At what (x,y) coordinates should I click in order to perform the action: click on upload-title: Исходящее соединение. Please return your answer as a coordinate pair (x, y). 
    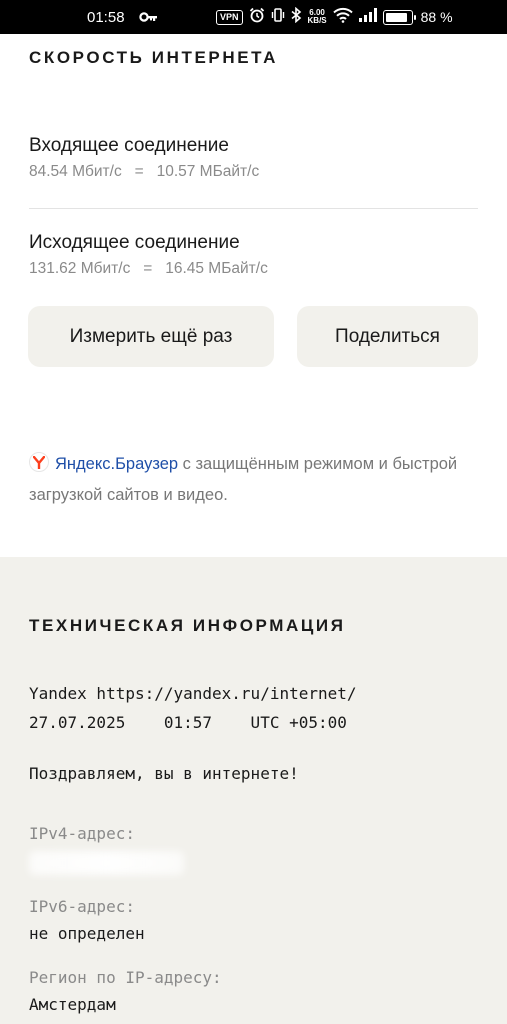
    Looking at the image, I should click on (134, 242).